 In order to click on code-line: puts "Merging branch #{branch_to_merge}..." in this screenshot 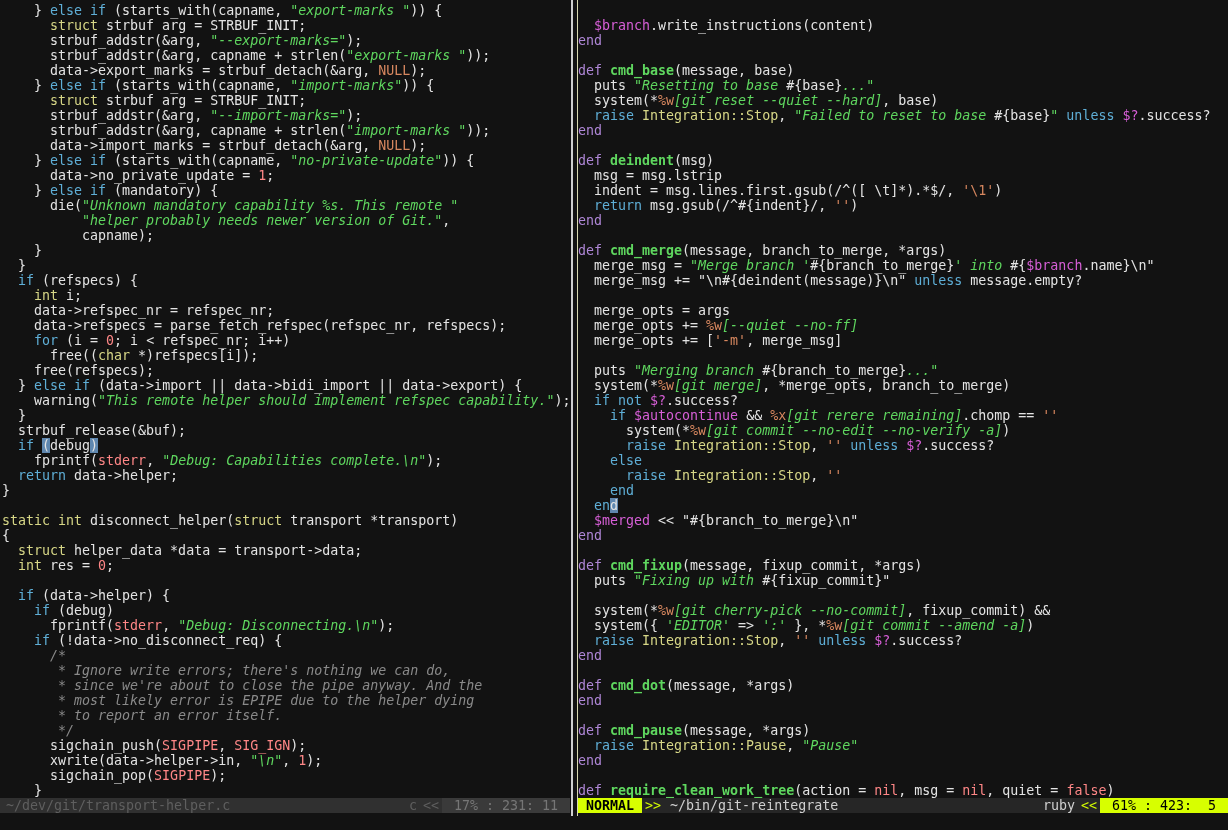, I will do `click(766, 370)`.